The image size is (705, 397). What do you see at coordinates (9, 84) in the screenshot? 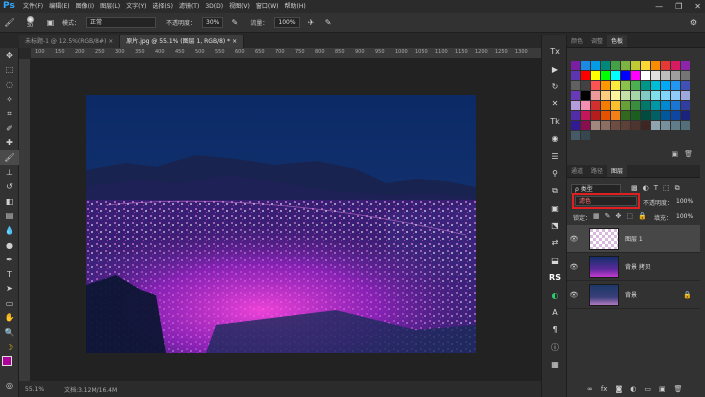
I see `lasso-tool-icon: ◌` at bounding box center [9, 84].